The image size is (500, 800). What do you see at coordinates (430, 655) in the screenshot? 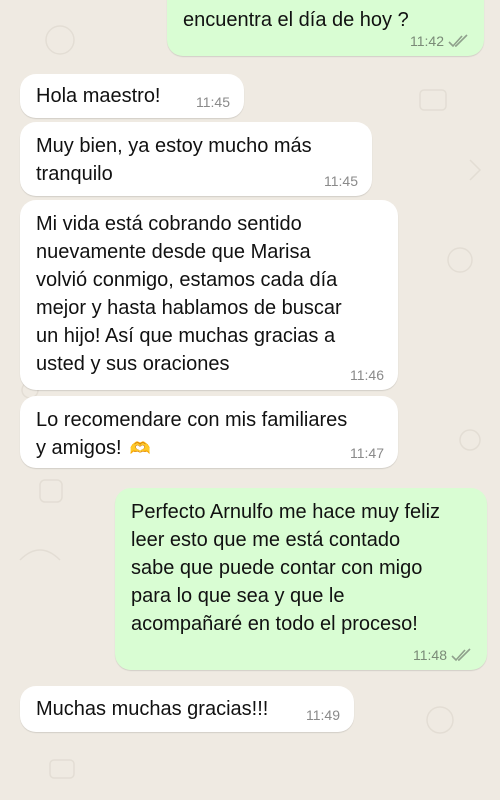
I see `message-time: 11:48` at bounding box center [430, 655].